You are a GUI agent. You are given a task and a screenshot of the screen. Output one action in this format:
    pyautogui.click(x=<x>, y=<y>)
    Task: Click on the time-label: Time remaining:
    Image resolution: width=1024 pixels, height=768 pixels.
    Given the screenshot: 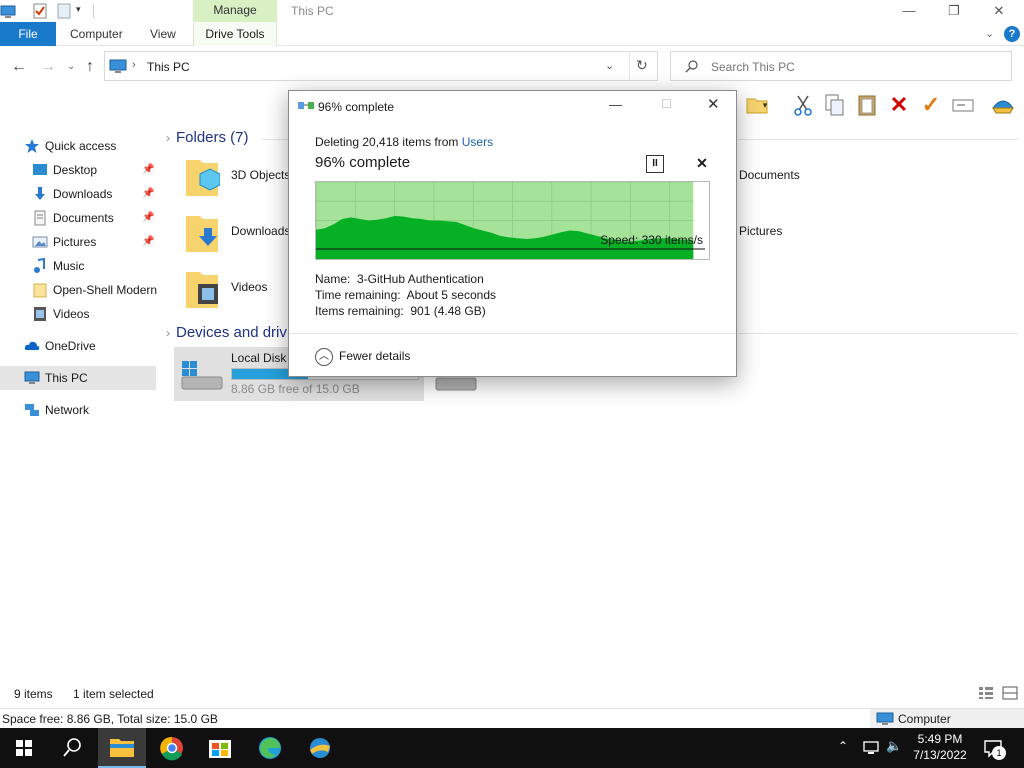 What is the action you would take?
    pyautogui.click(x=358, y=295)
    